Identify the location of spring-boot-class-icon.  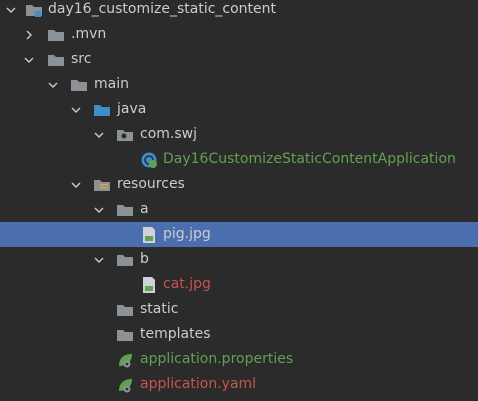
(149, 160).